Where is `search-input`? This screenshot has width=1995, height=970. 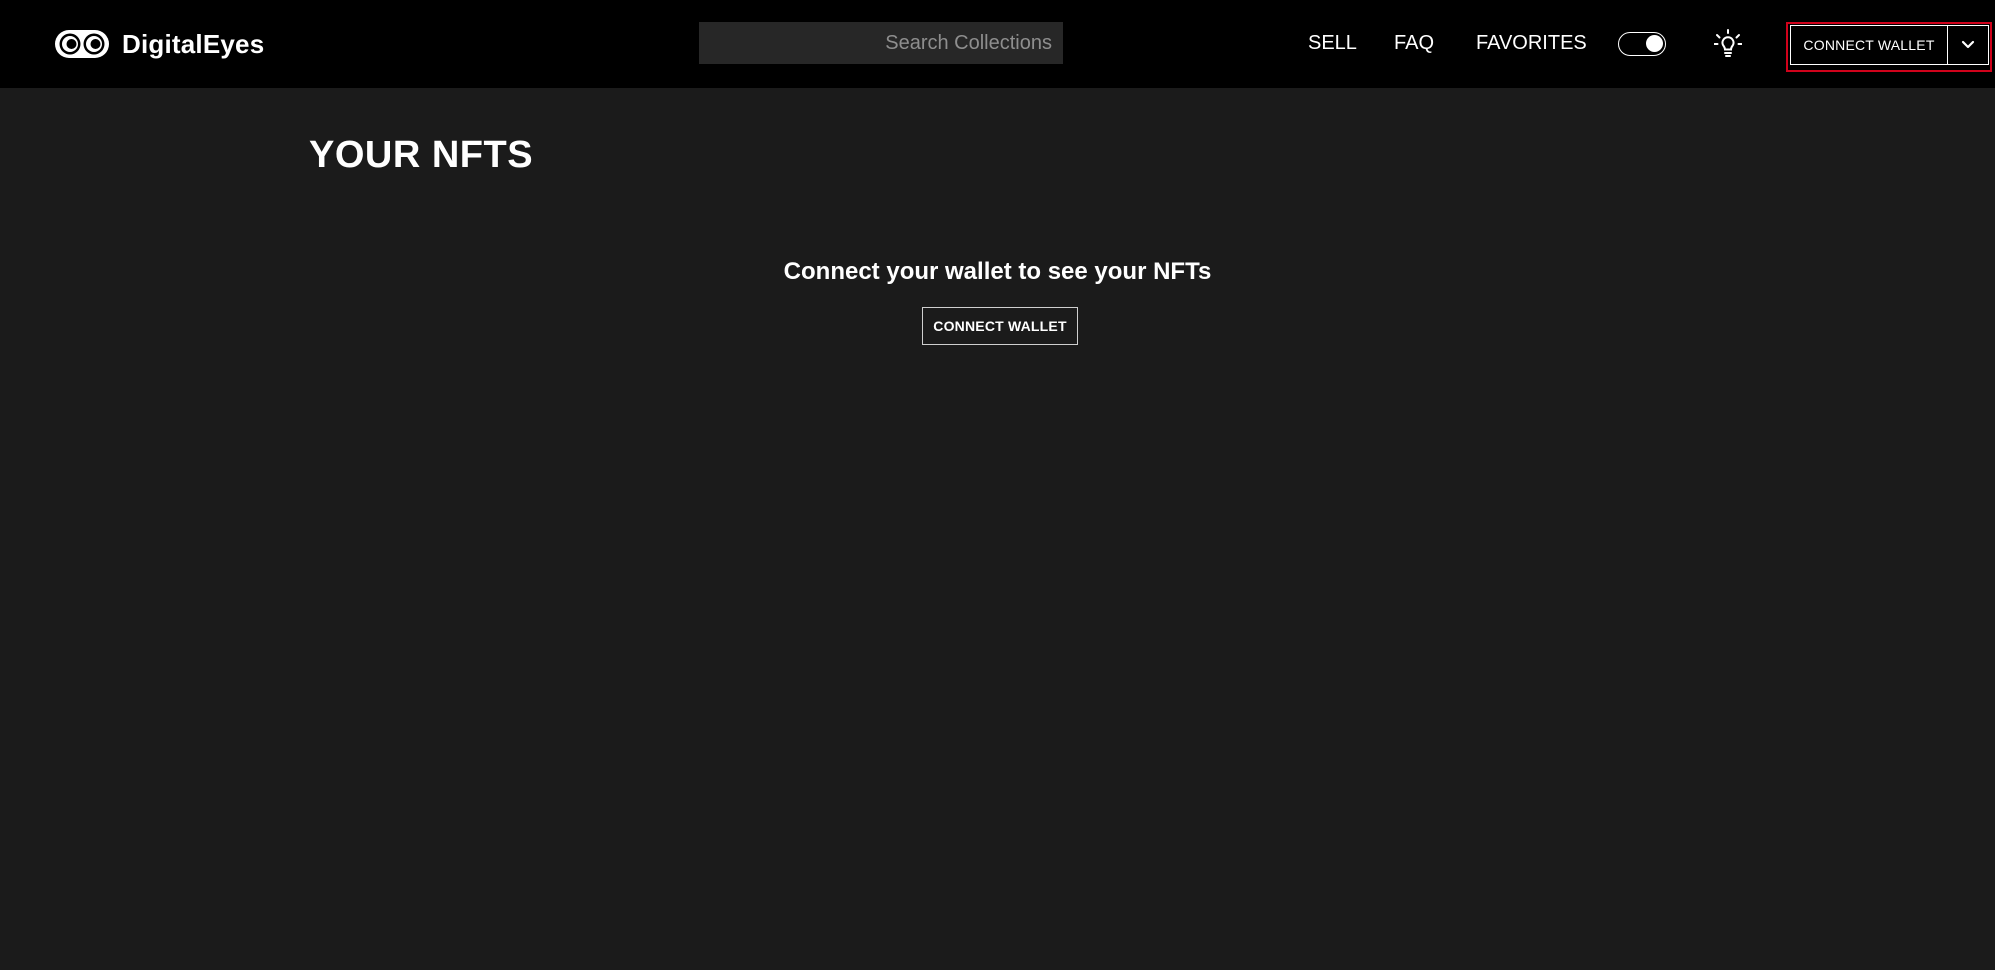 search-input is located at coordinates (881, 43).